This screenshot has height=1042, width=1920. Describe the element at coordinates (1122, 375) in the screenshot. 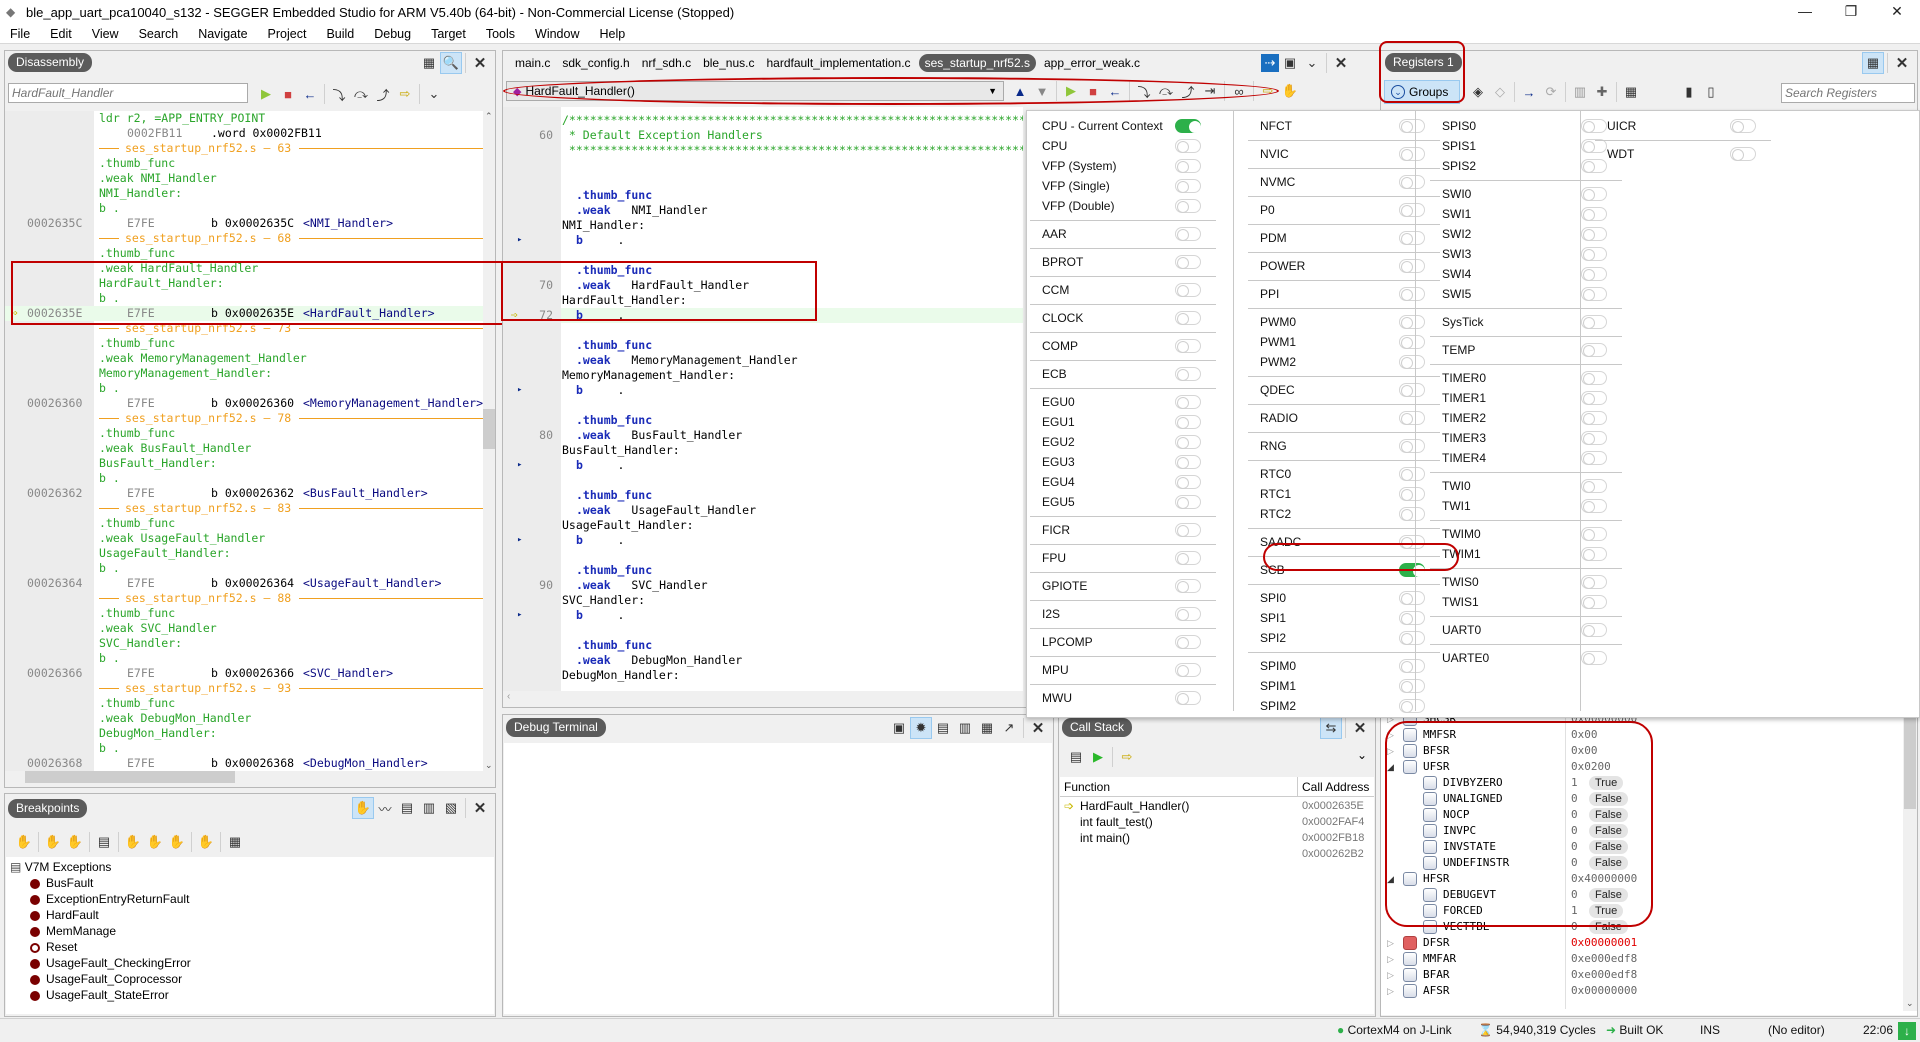

I see `register-group-item: ECB` at that location.